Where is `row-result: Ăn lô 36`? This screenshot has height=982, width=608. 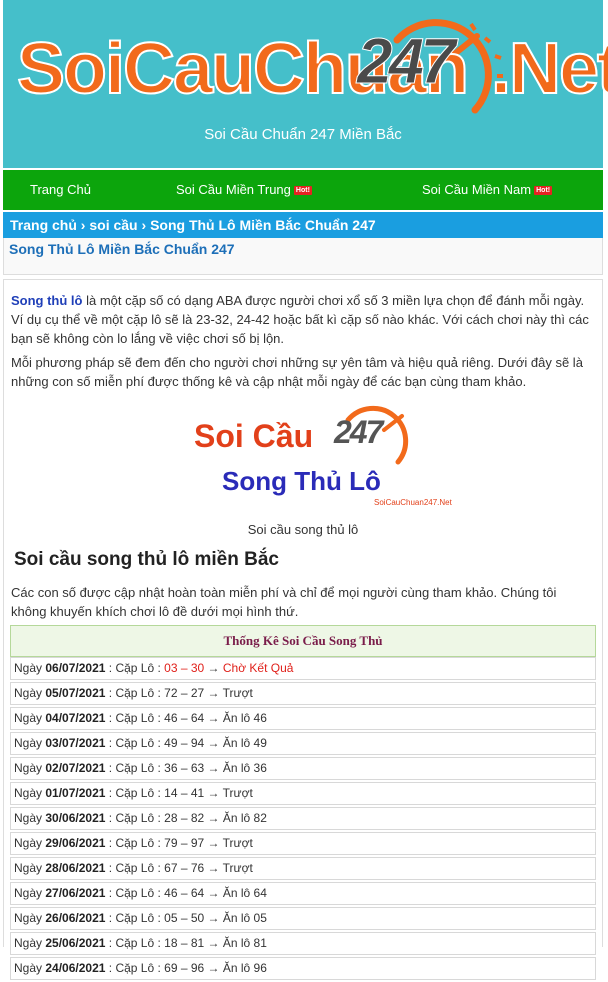 row-result: Ăn lô 36 is located at coordinates (244, 768).